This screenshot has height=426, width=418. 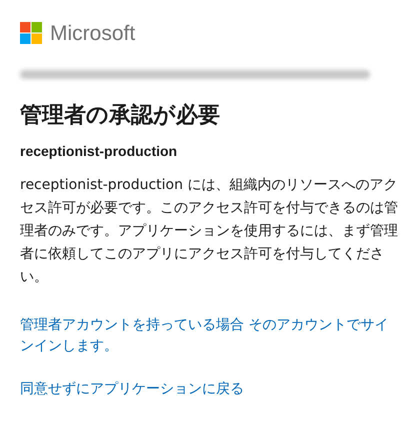 What do you see at coordinates (210, 389) in the screenshot?
I see `text-link: 同意せずにアプリケーションに戻る` at bounding box center [210, 389].